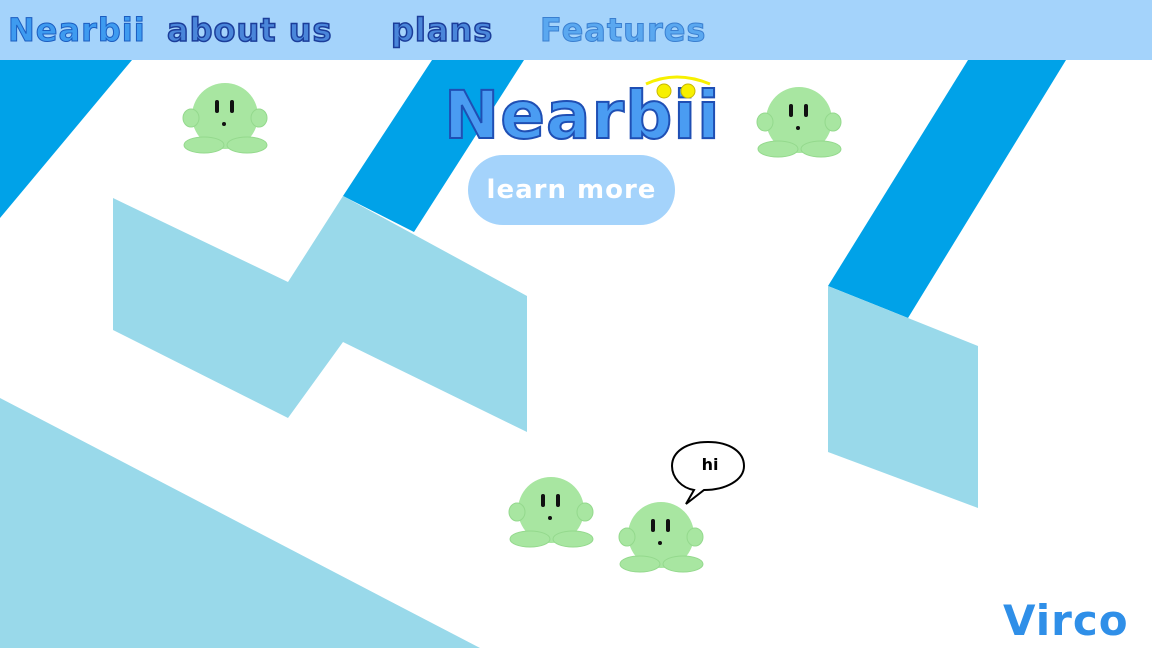  Describe the element at coordinates (947, 189) in the screenshot. I see `bg-stripe-right` at that location.